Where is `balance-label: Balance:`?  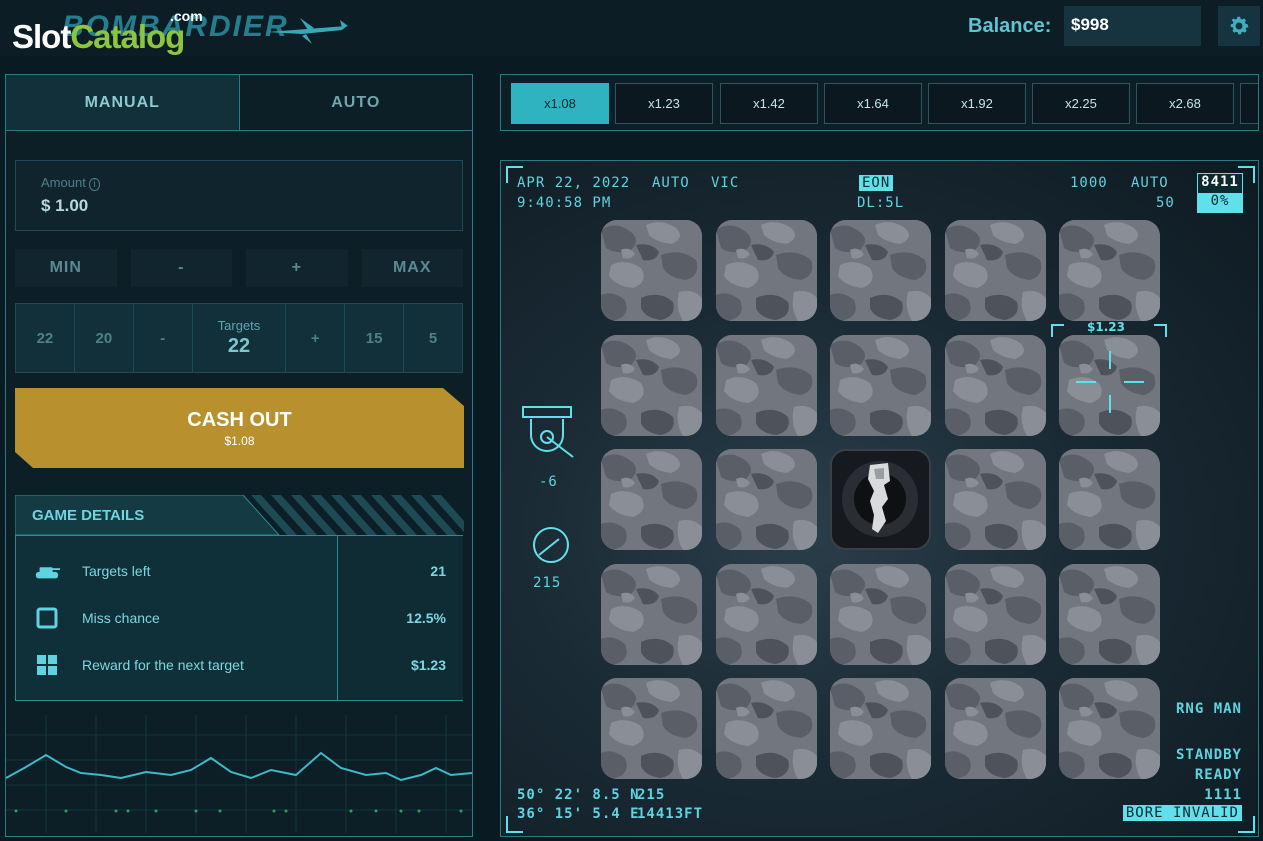 balance-label: Balance: is located at coordinates (1010, 26).